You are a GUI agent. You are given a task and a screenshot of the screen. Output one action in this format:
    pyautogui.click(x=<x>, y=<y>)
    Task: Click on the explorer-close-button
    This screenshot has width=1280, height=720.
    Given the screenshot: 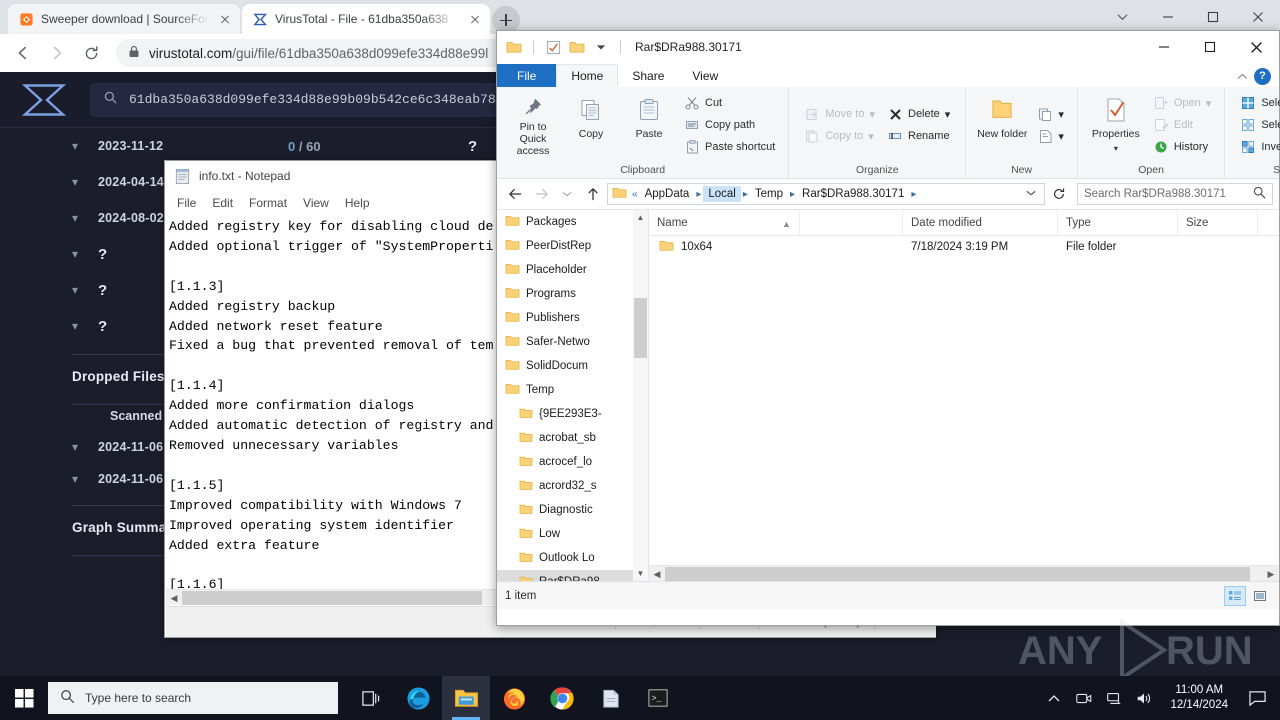 What is the action you would take?
    pyautogui.click(x=1256, y=47)
    